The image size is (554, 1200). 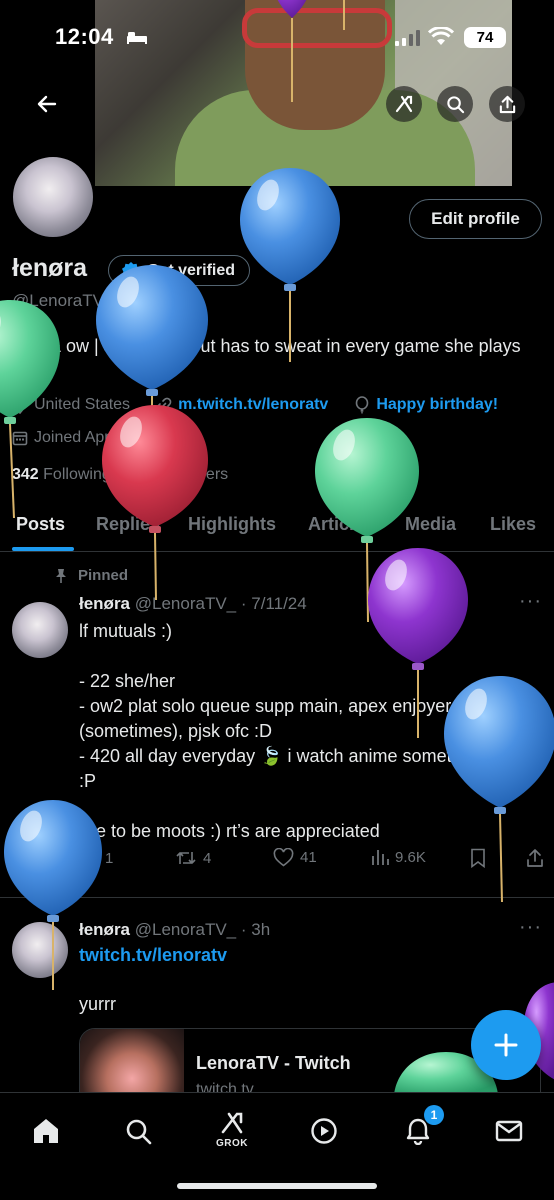 I want to click on play-icon, so click(x=324, y=1131).